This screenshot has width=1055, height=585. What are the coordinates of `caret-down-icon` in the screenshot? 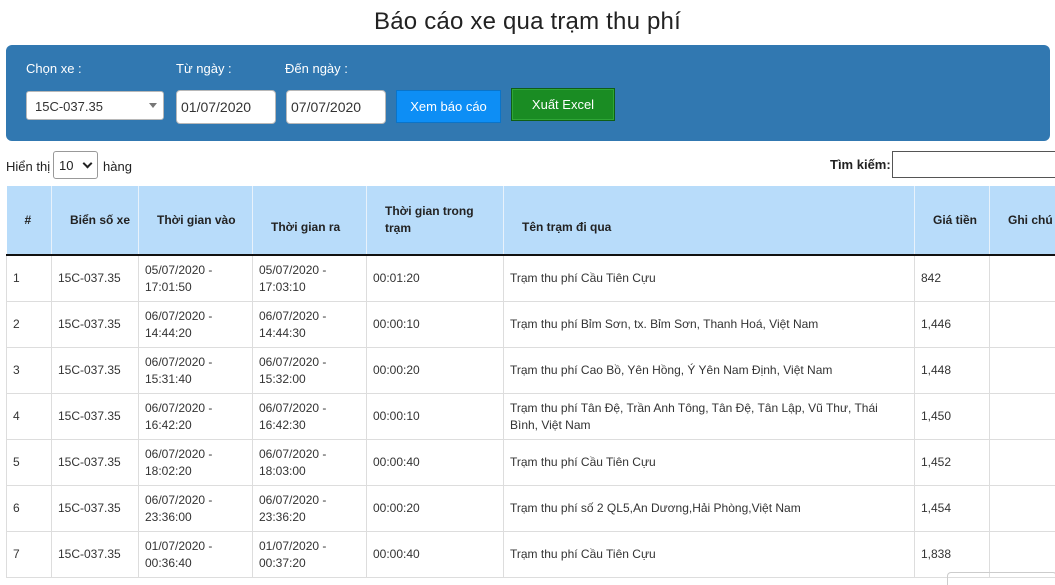 It's located at (153, 105).